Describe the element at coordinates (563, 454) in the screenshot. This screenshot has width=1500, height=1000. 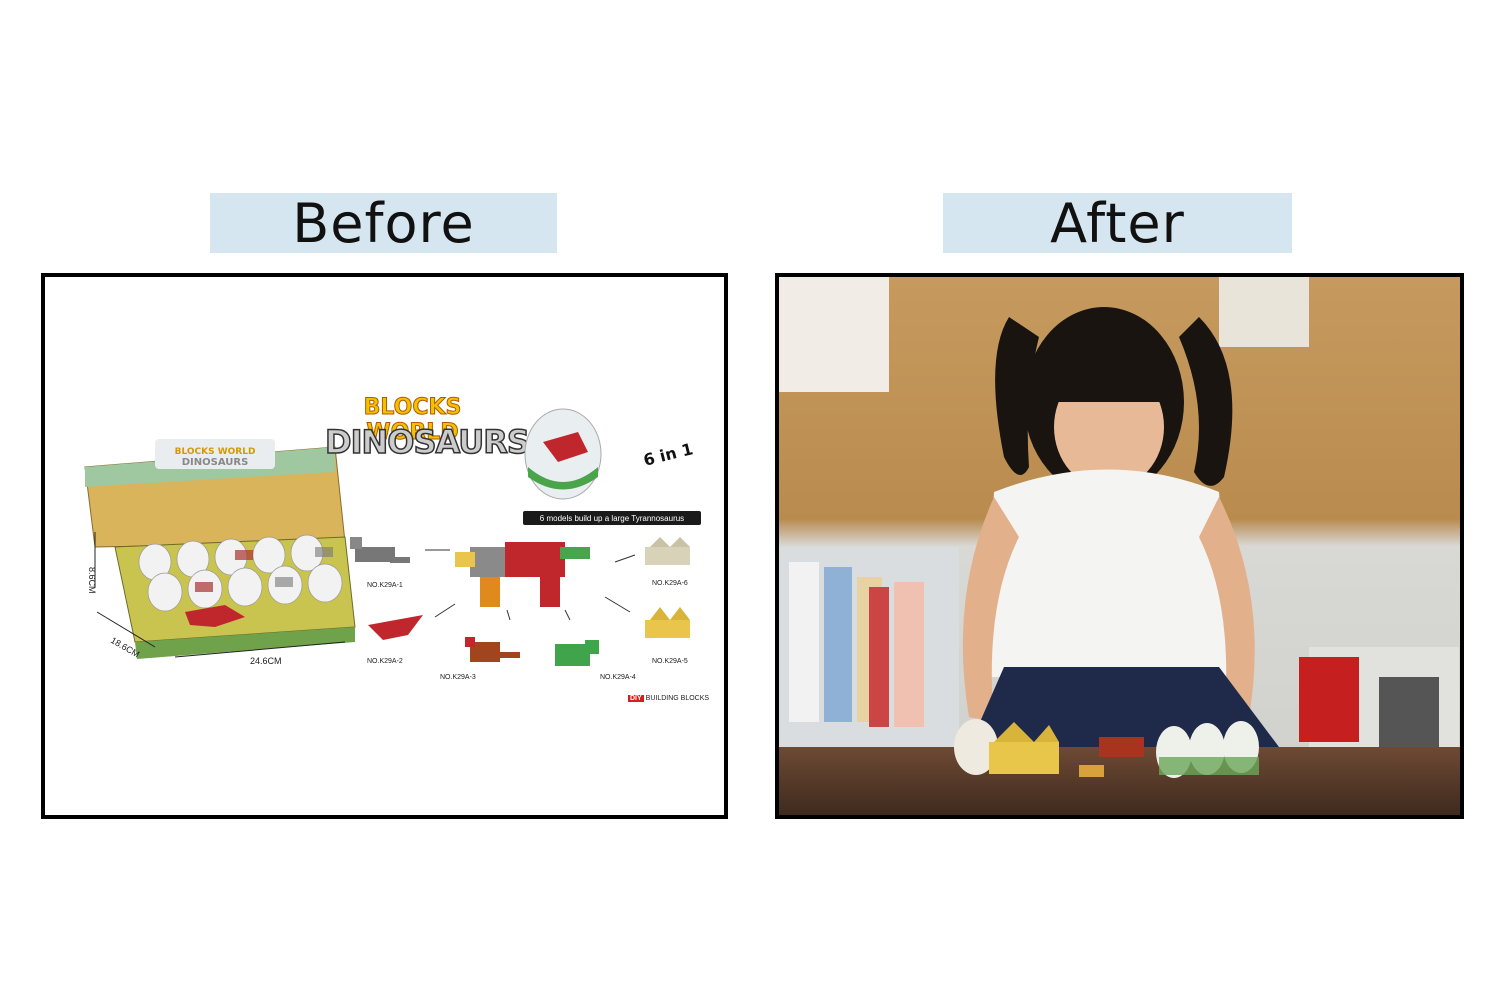
I see `dino-egg-image` at that location.